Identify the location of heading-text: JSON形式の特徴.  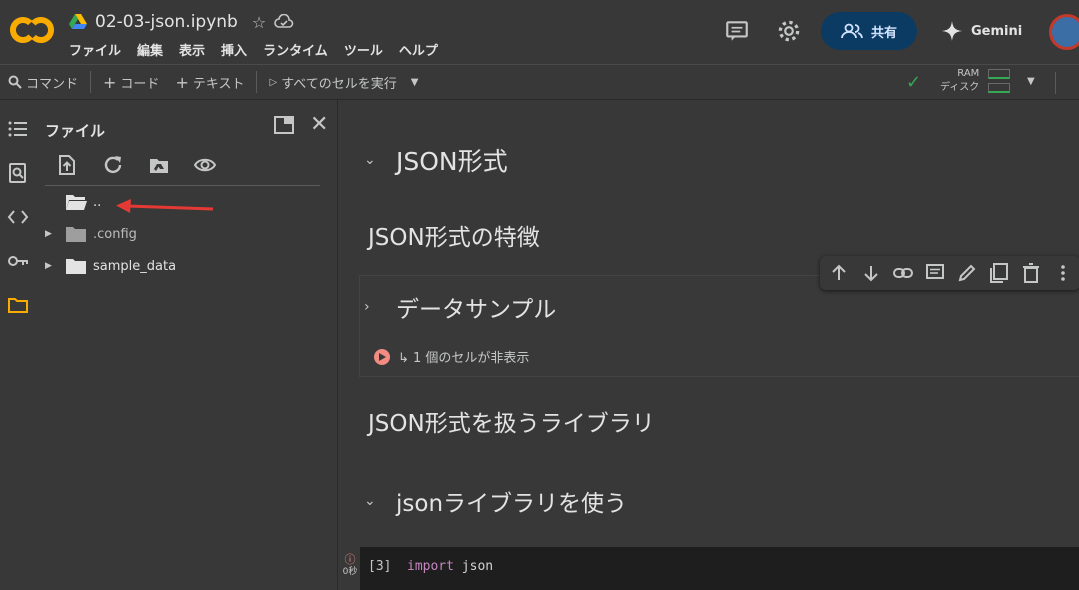
(454, 238).